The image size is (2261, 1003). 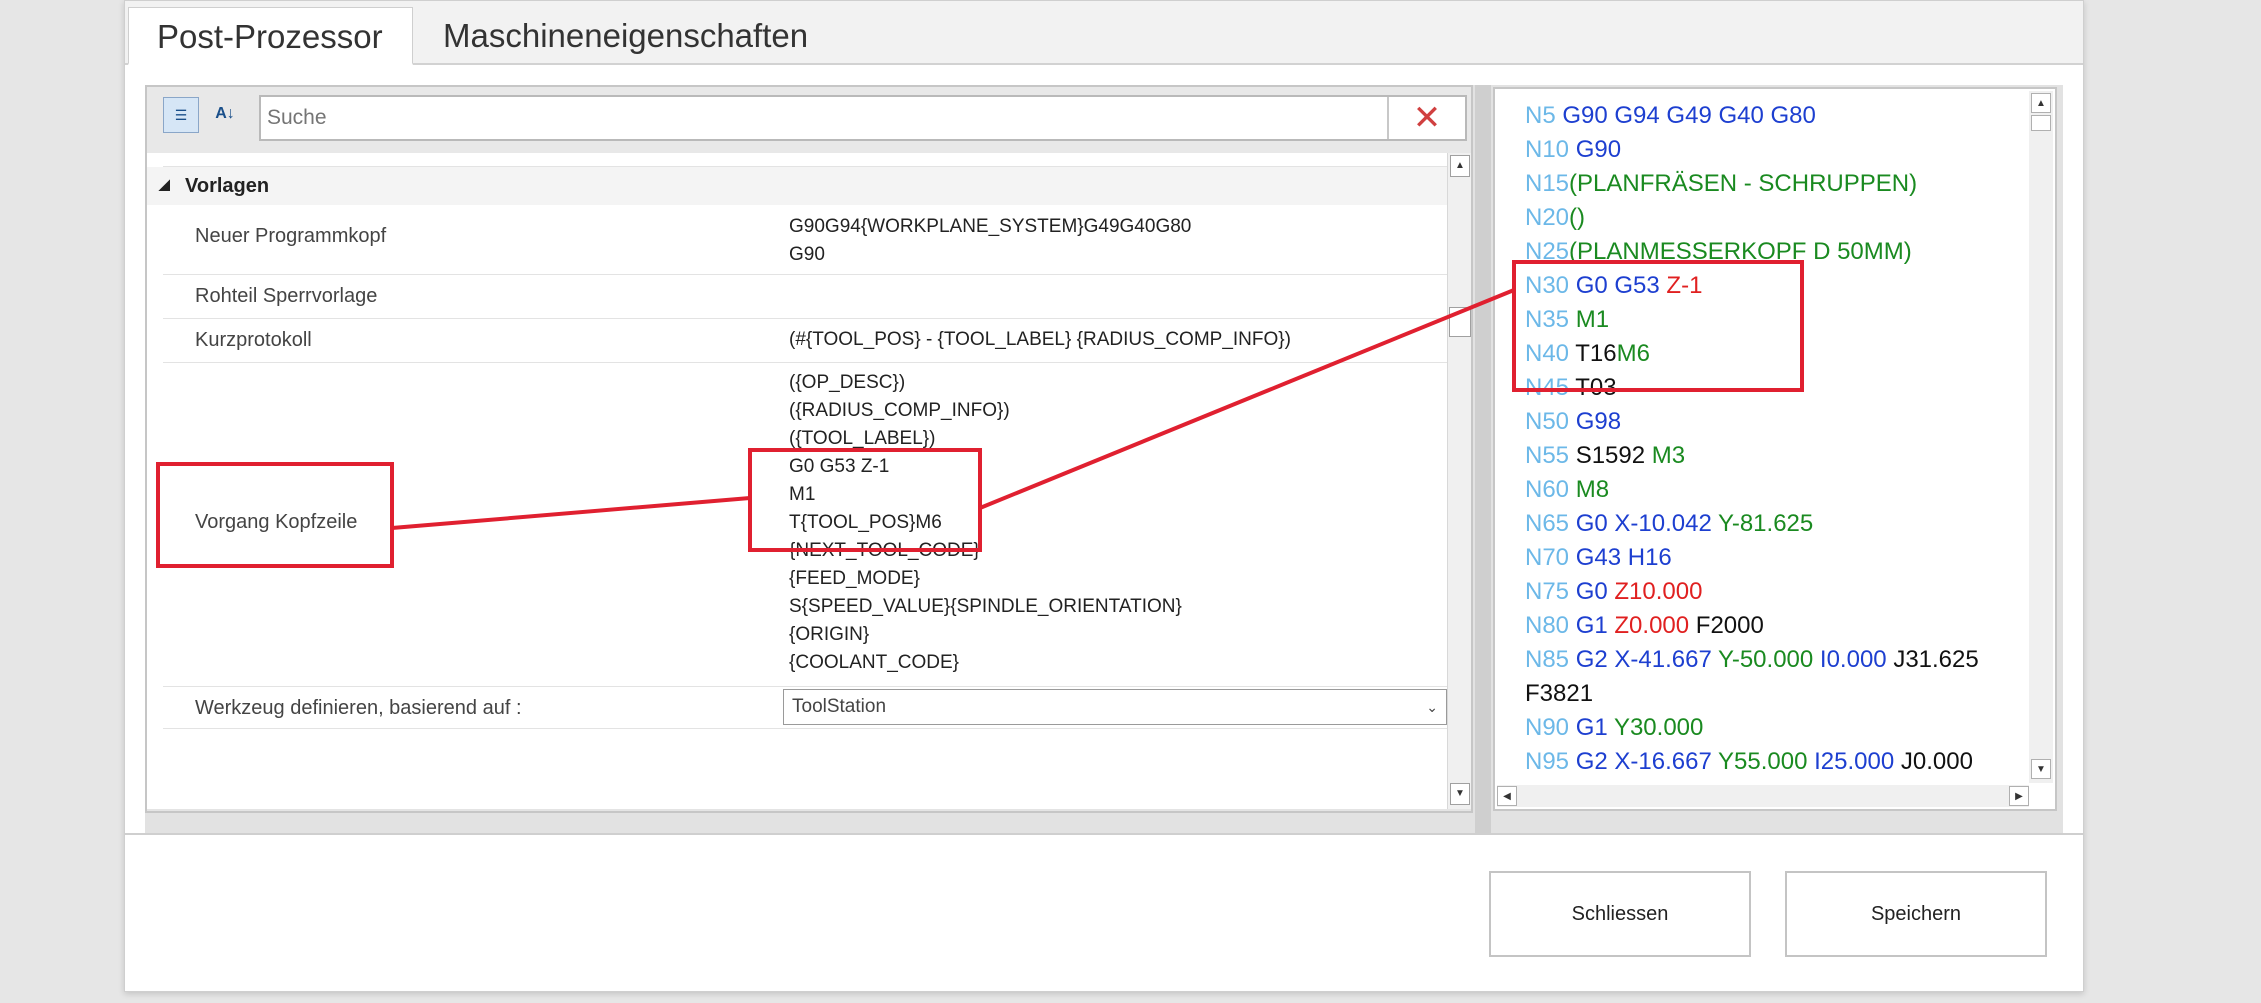 What do you see at coordinates (291, 236) in the screenshot?
I see `property-name: Neuer Programmkopf` at bounding box center [291, 236].